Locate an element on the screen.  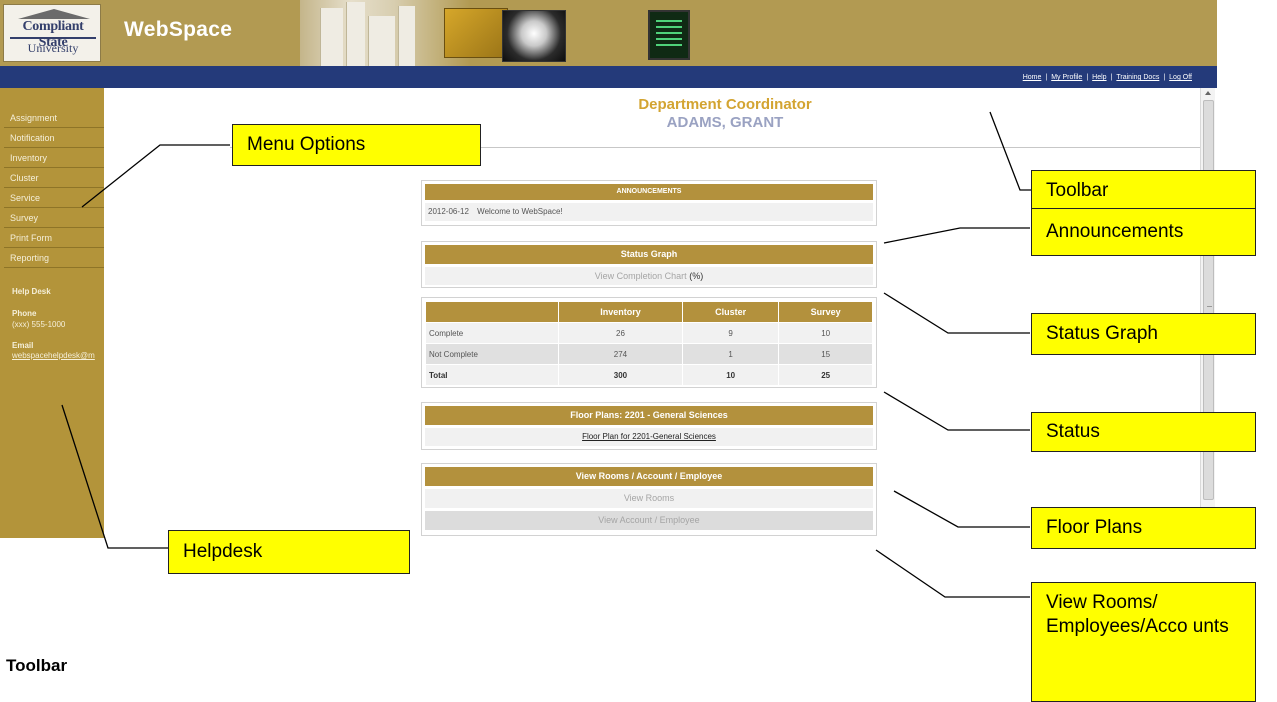
view-rooms-title: View Rooms / Account / Employee is located at coordinates (649, 476).